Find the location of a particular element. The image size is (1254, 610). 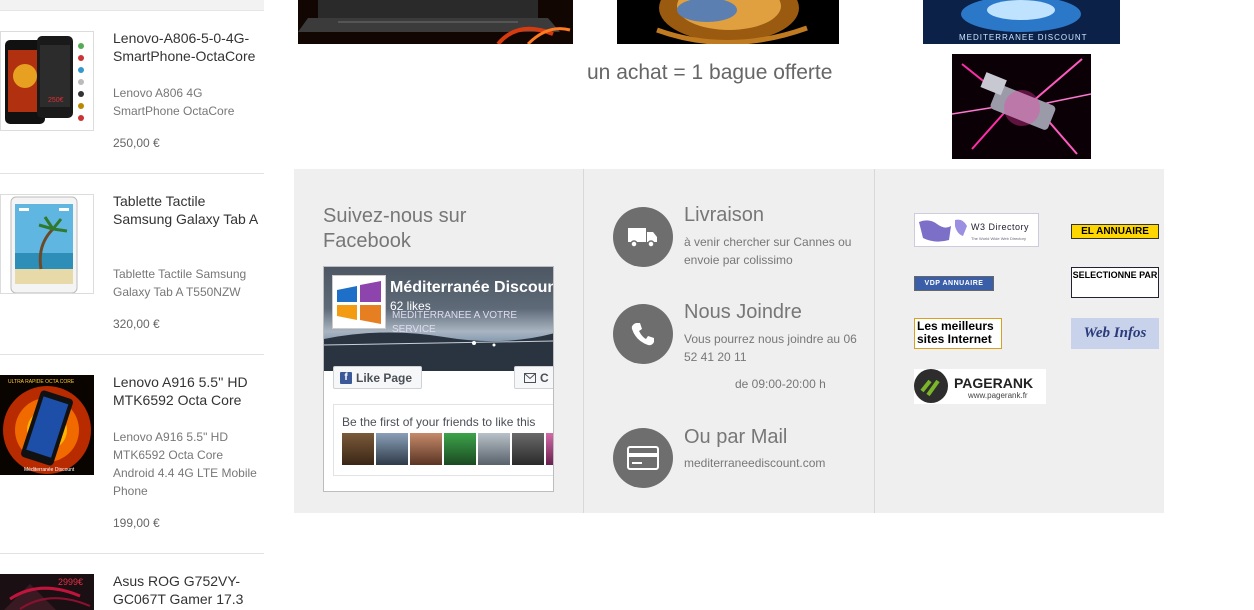

product-price: 320,00 € is located at coordinates (136, 324).